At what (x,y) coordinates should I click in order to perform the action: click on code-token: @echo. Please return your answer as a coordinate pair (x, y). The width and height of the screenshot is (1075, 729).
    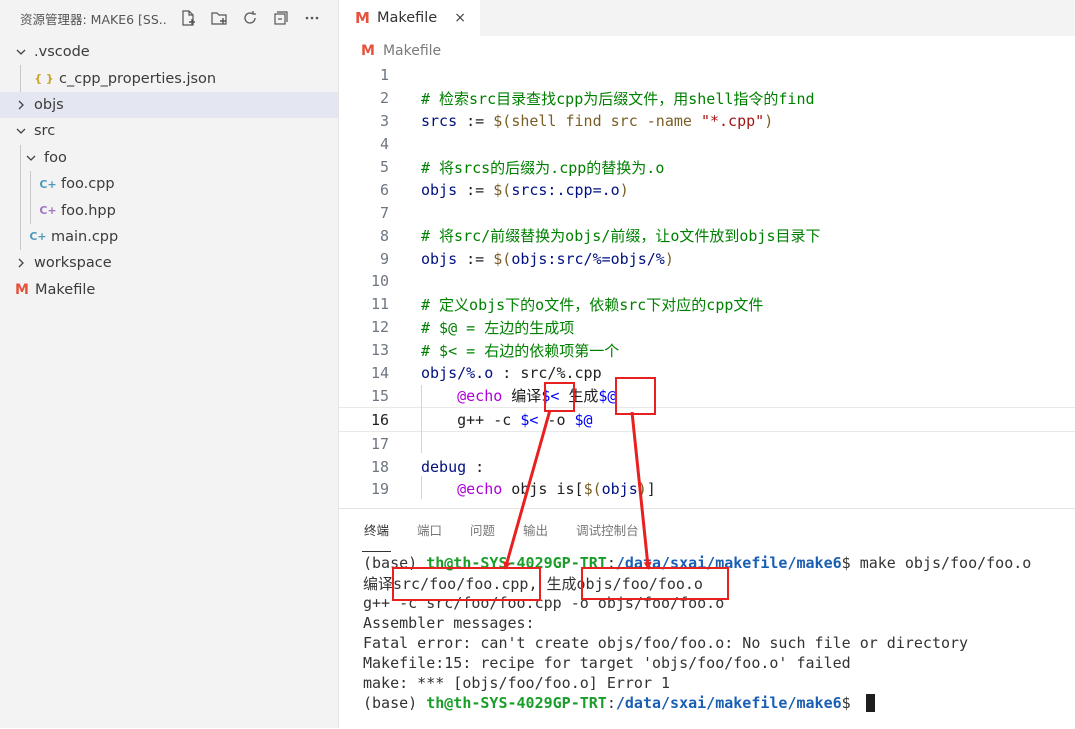
    Looking at the image, I should click on (480, 489).